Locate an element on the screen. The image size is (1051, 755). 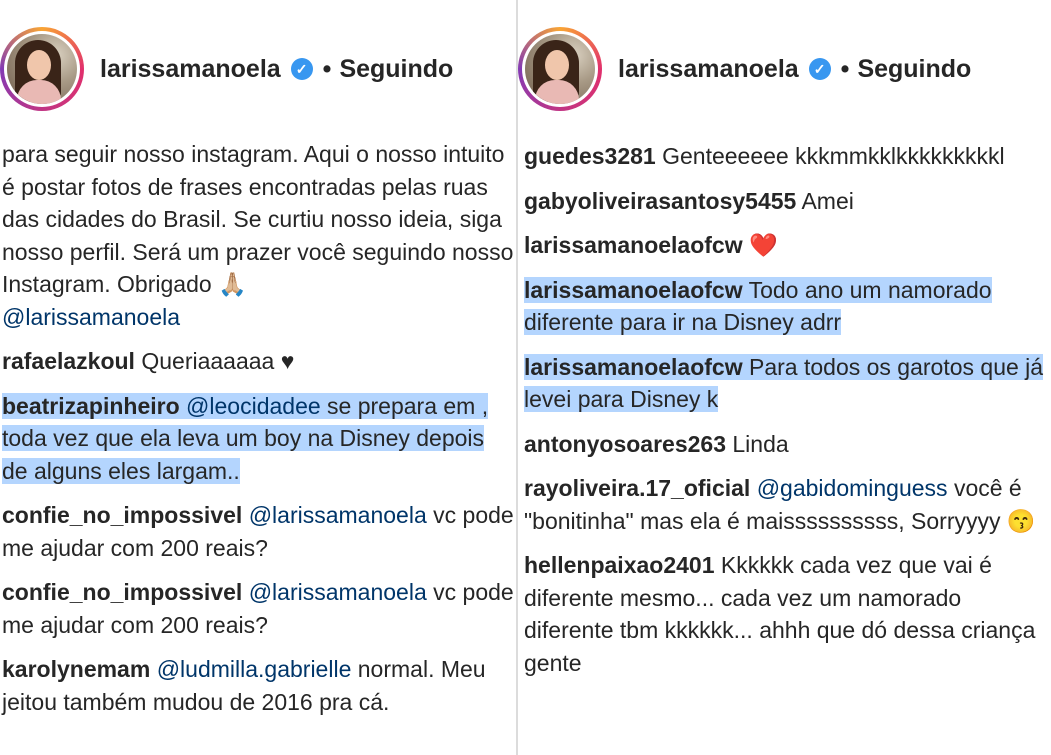
comment: rafaelazkoul Queriaaaaaa ♥ is located at coordinates (258, 361).